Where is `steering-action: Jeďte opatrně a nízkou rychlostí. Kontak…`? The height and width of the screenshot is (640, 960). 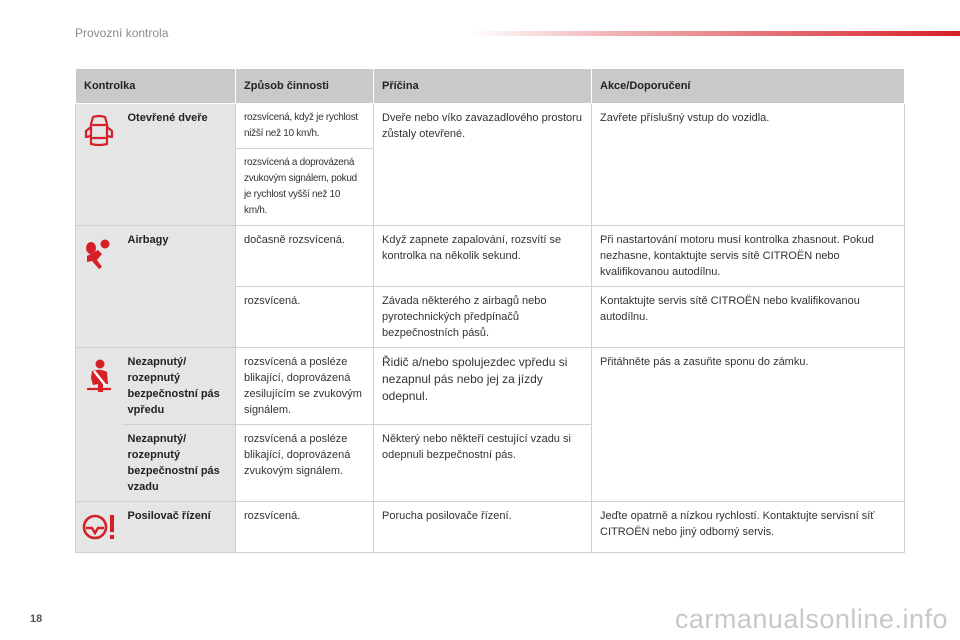 steering-action: Jeďte opatrně a nízkou rychlostí. Kontak… is located at coordinates (748, 527).